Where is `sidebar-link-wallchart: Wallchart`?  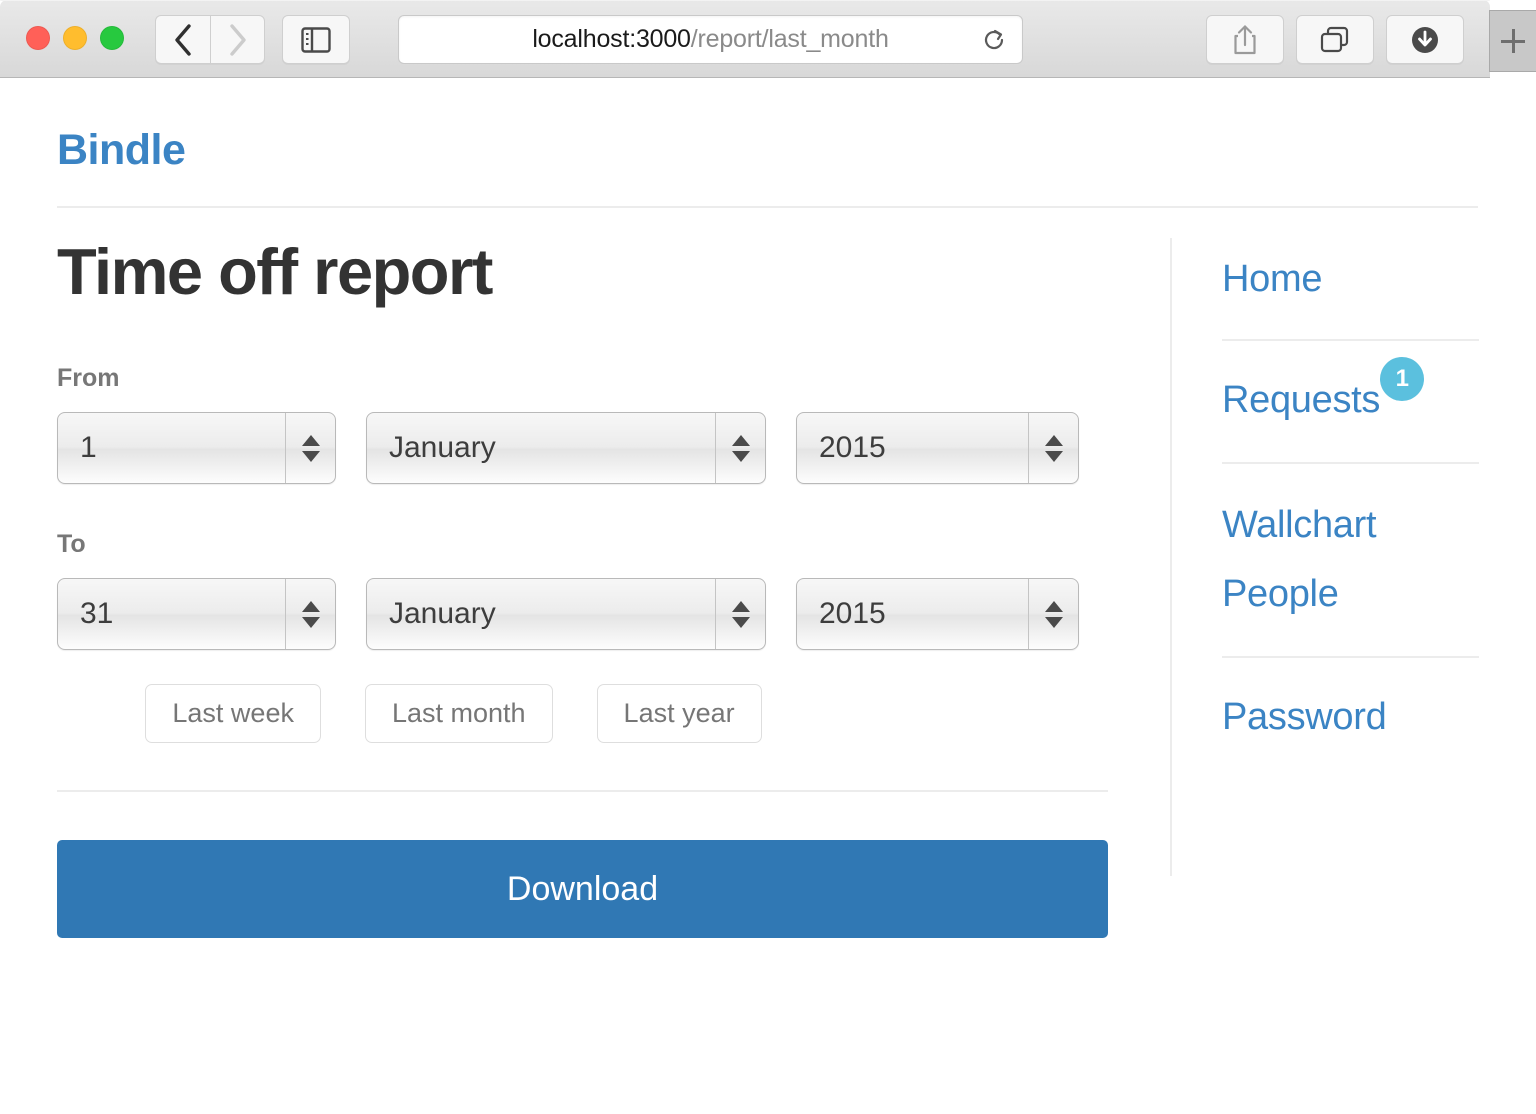
sidebar-link-wallchart: Wallchart is located at coordinates (1299, 525).